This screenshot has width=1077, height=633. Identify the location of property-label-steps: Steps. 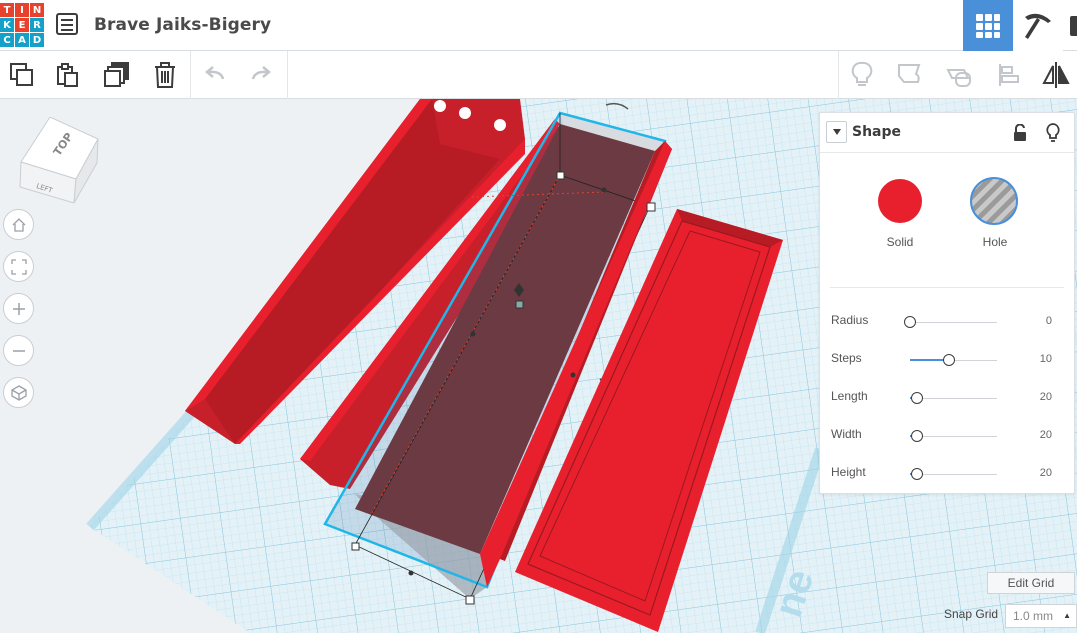
(846, 358).